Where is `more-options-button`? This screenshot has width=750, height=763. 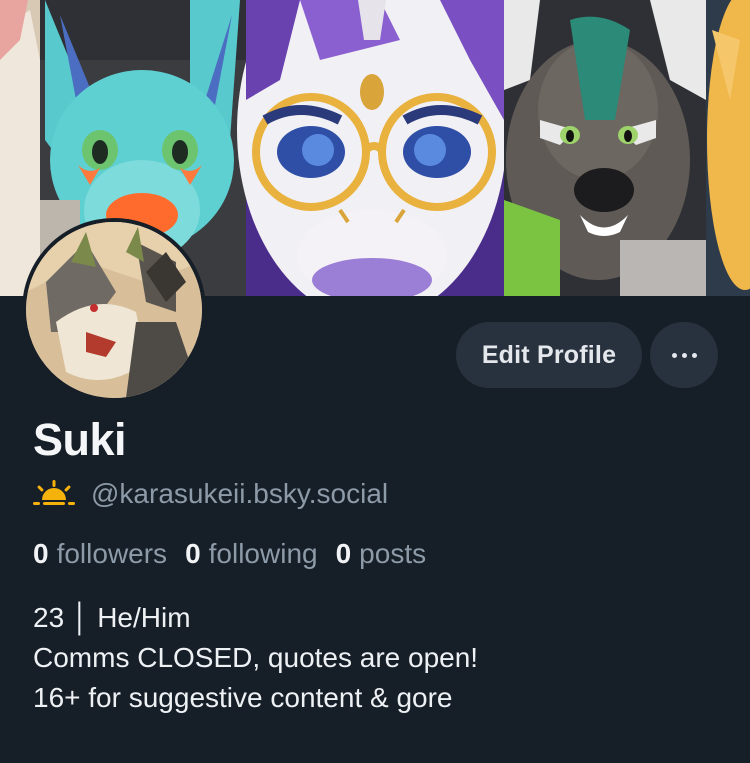 more-options-button is located at coordinates (684, 355).